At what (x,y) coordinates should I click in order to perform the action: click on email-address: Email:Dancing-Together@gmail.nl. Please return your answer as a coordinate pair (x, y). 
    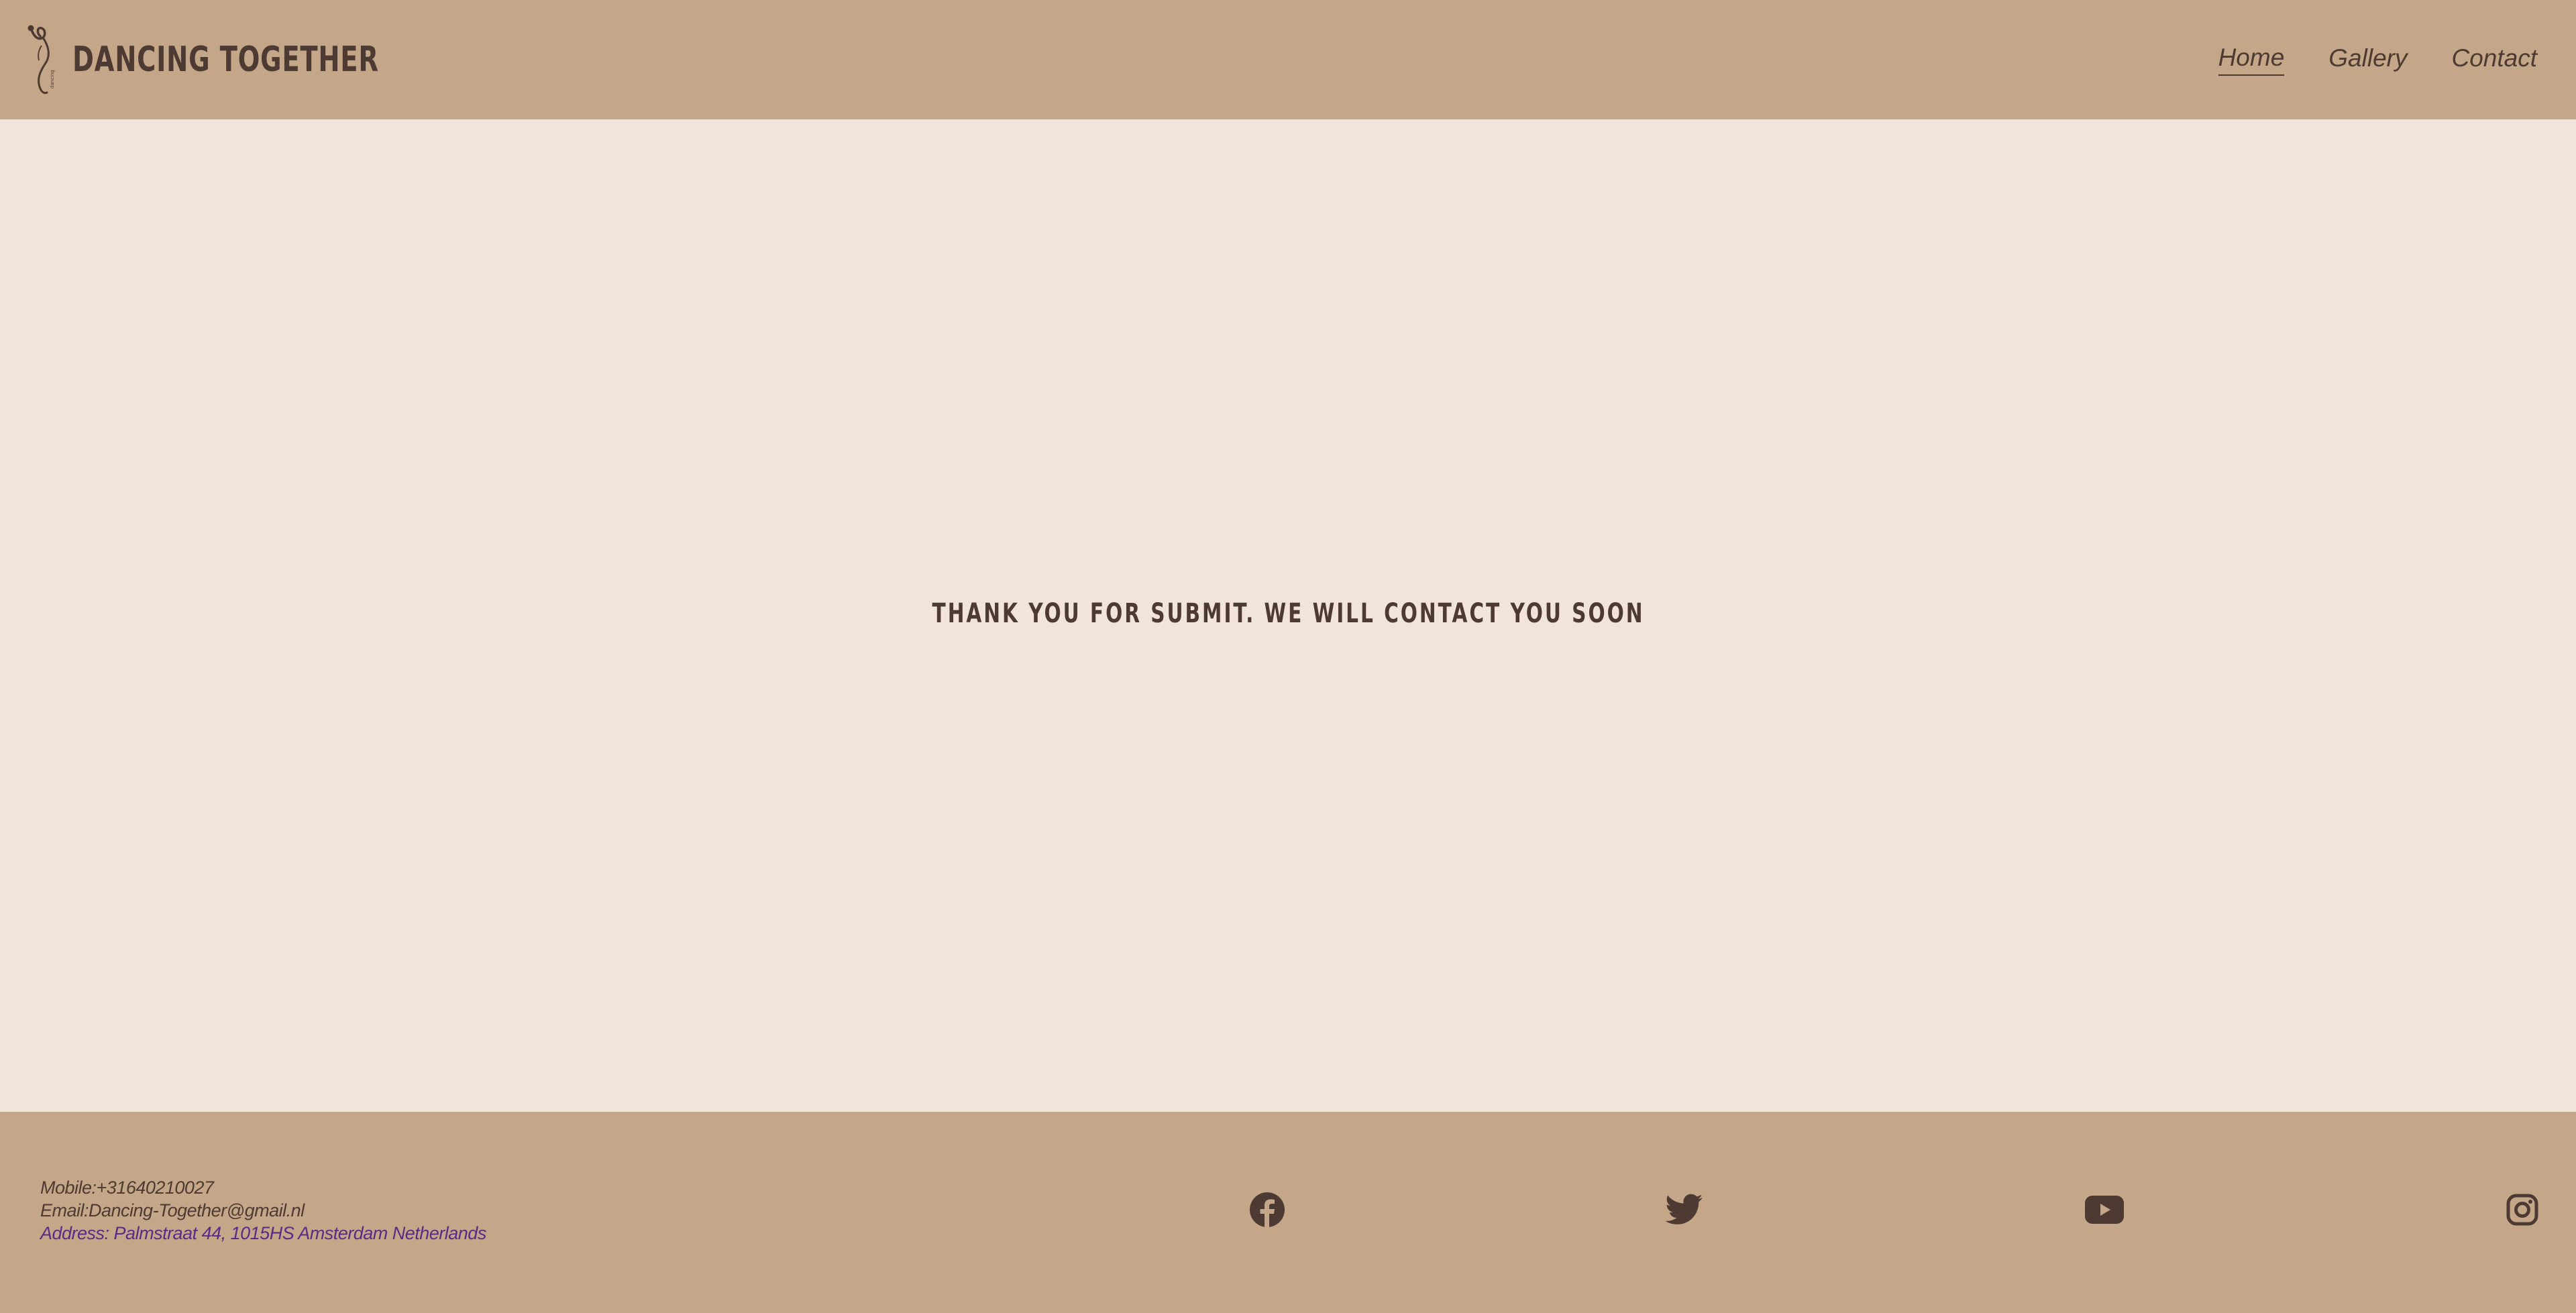
    Looking at the image, I should click on (172, 1210).